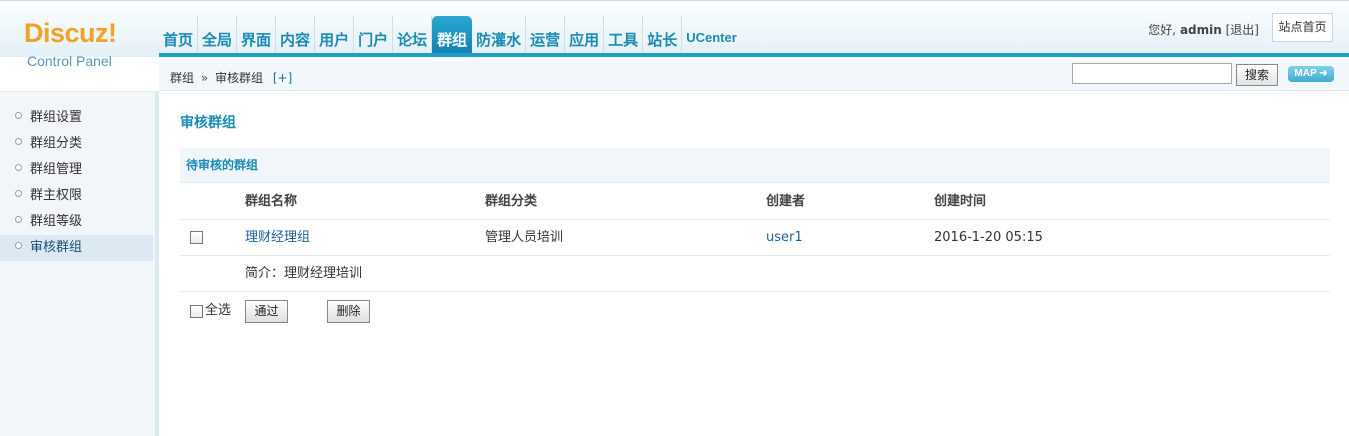 Image resolution: width=1349 pixels, height=436 pixels. What do you see at coordinates (335, 35) in the screenshot?
I see `nav-tab-user: 用户` at bounding box center [335, 35].